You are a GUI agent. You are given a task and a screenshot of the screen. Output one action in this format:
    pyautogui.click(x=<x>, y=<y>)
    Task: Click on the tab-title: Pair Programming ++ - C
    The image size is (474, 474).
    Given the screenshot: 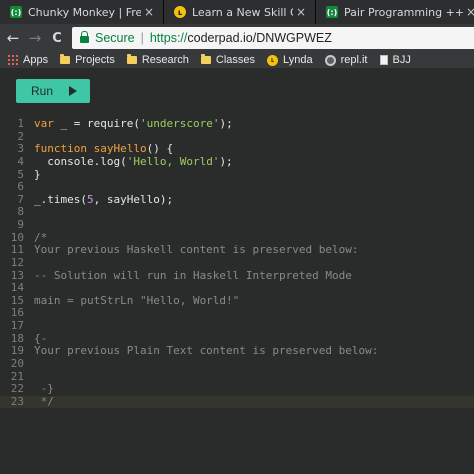 What is the action you would take?
    pyautogui.click(x=403, y=12)
    